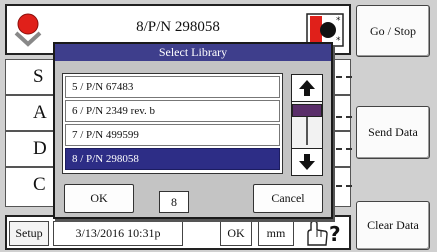 This screenshot has height=252, width=437. Describe the element at coordinates (38, 76) in the screenshot. I see `row-label: S` at that location.